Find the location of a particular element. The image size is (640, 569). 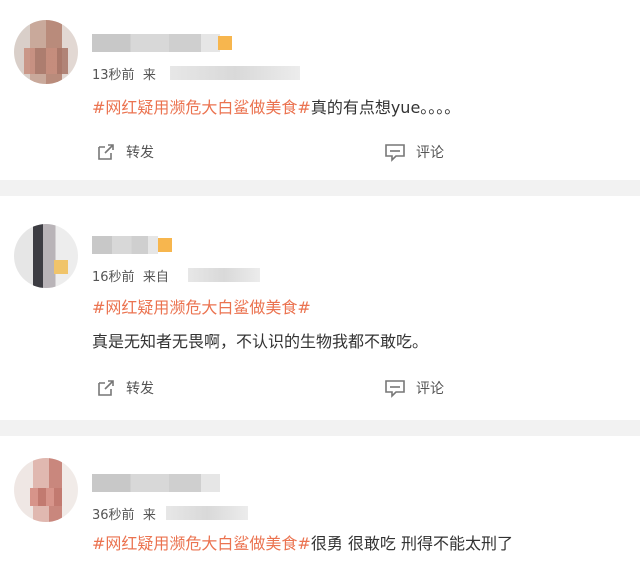

post-time: 13秒前 来 is located at coordinates (124, 75).